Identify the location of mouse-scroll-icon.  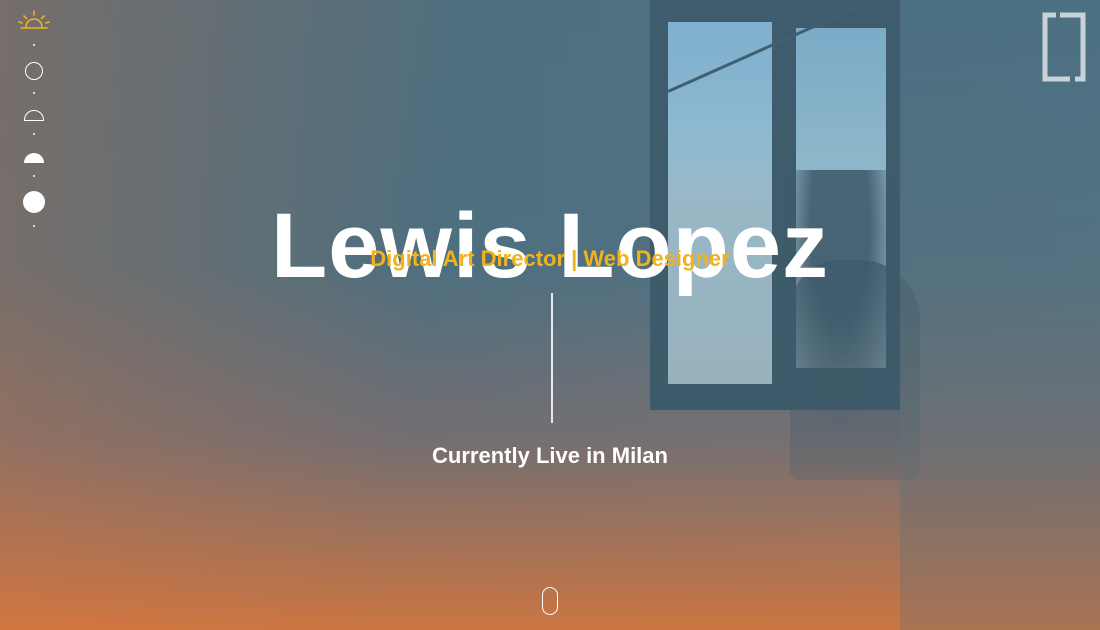
(550, 601).